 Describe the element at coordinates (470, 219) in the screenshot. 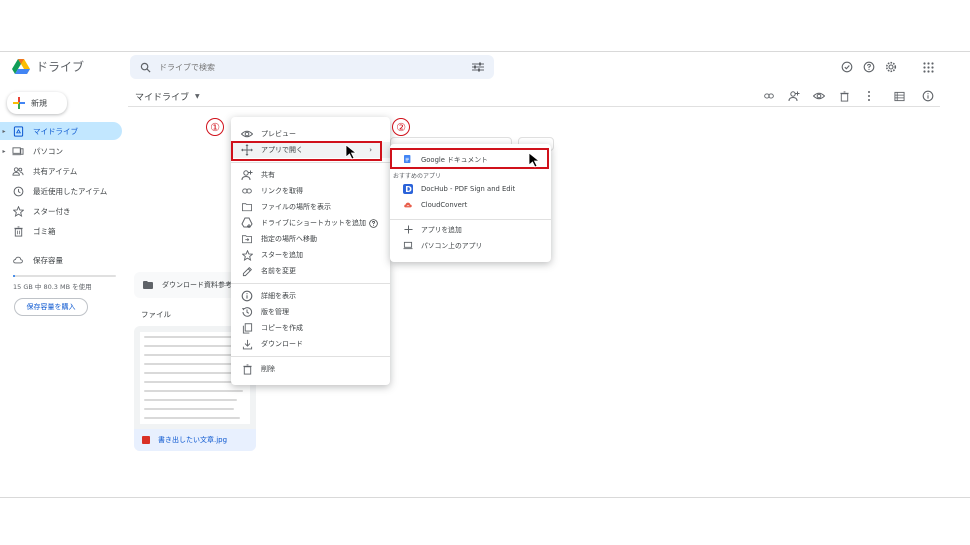

I see `submenu-divider` at that location.